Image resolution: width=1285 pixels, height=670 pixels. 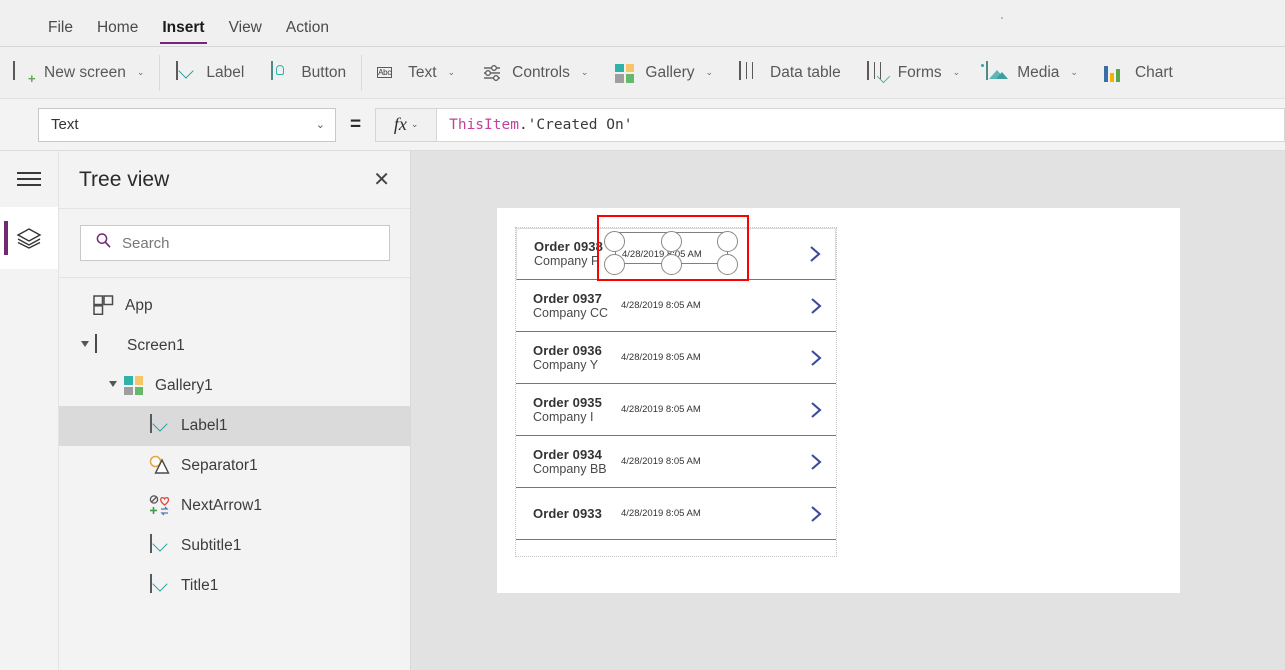 I want to click on tree-item-label: Label1, so click(x=204, y=425).